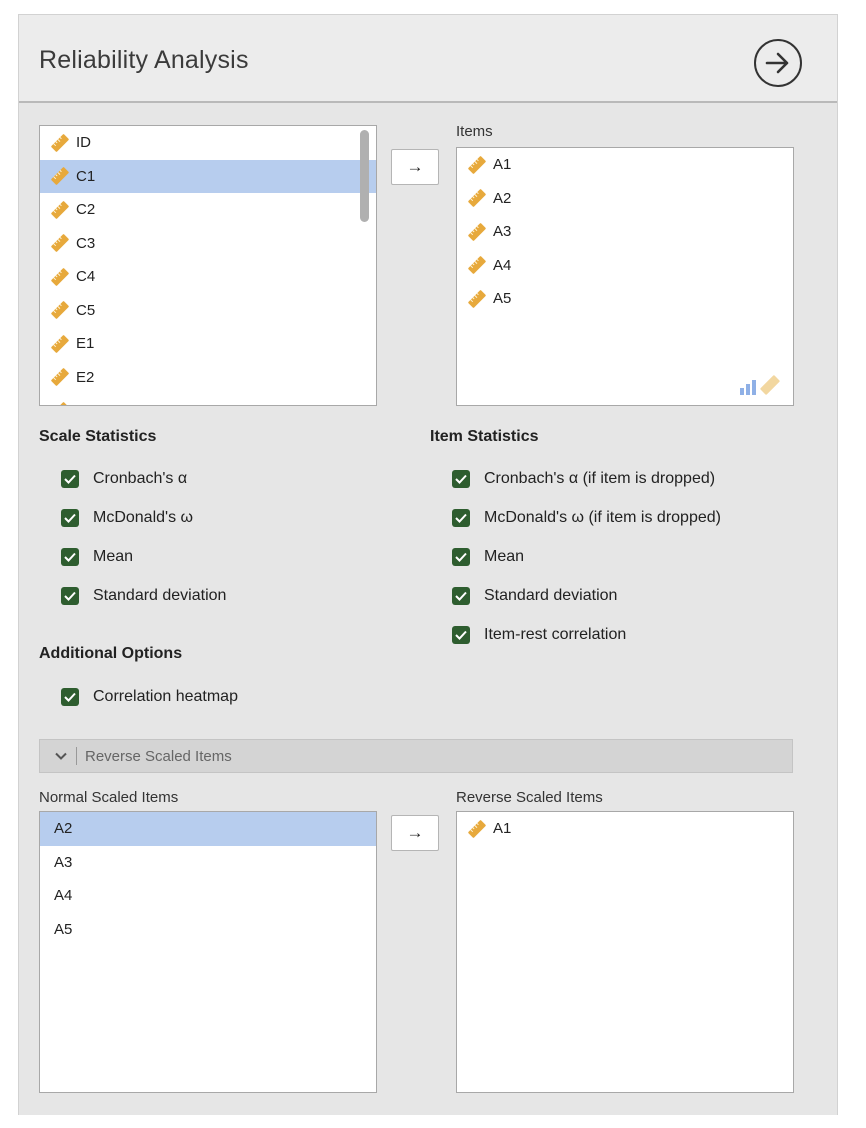 The width and height of the screenshot is (866, 1128). I want to click on variable-label: ID, so click(83, 143).